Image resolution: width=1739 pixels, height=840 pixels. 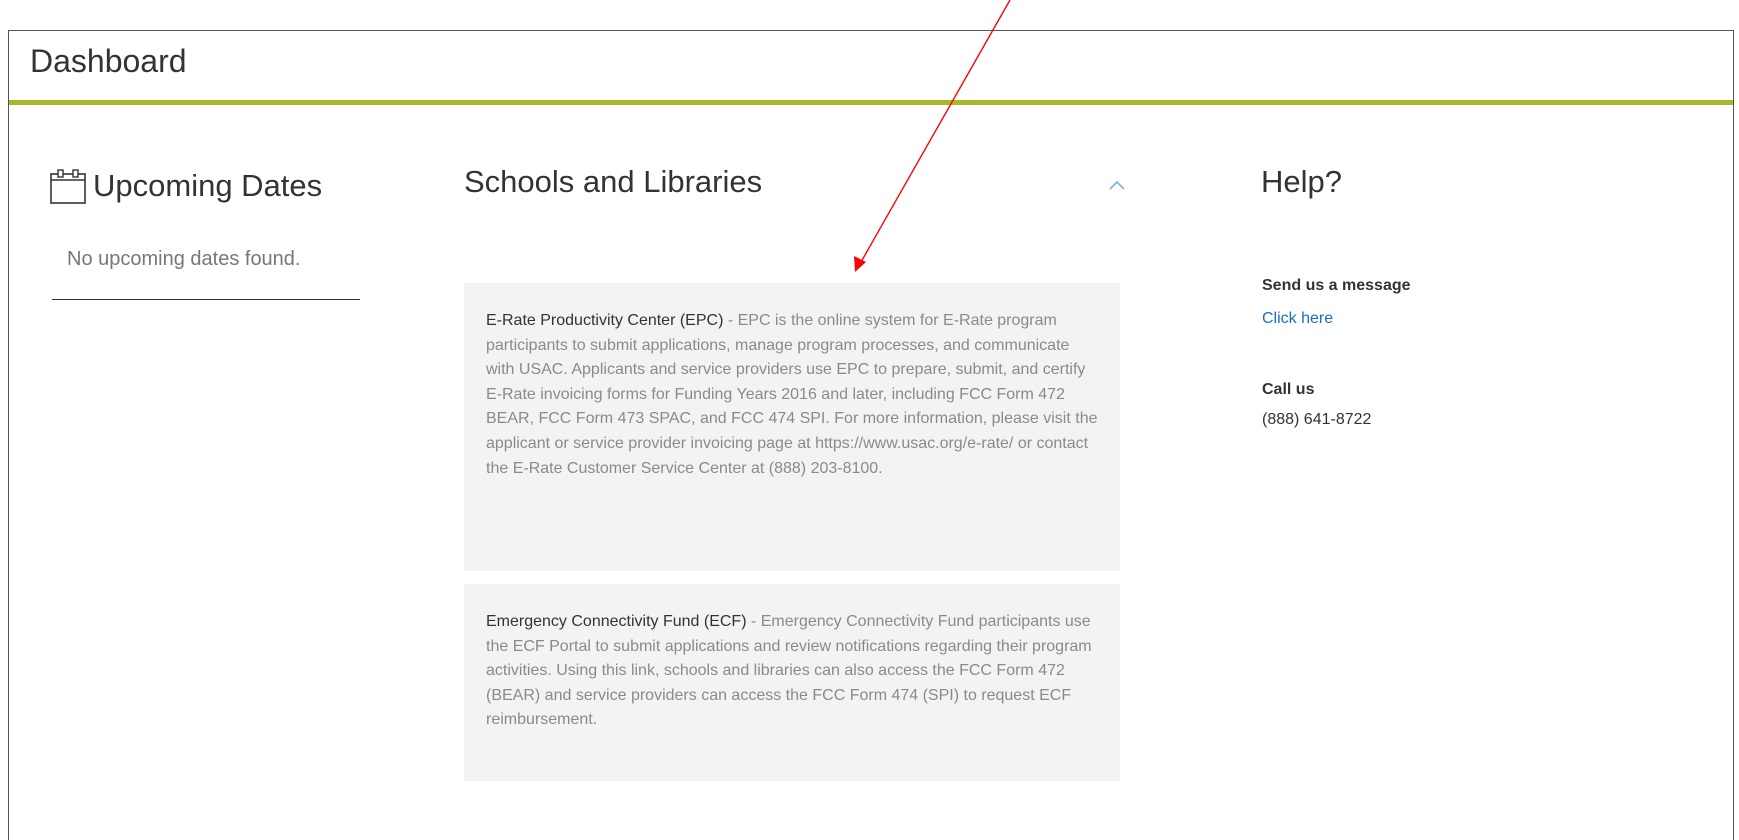 What do you see at coordinates (1117, 185) in the screenshot?
I see `chevron-up-icon` at bounding box center [1117, 185].